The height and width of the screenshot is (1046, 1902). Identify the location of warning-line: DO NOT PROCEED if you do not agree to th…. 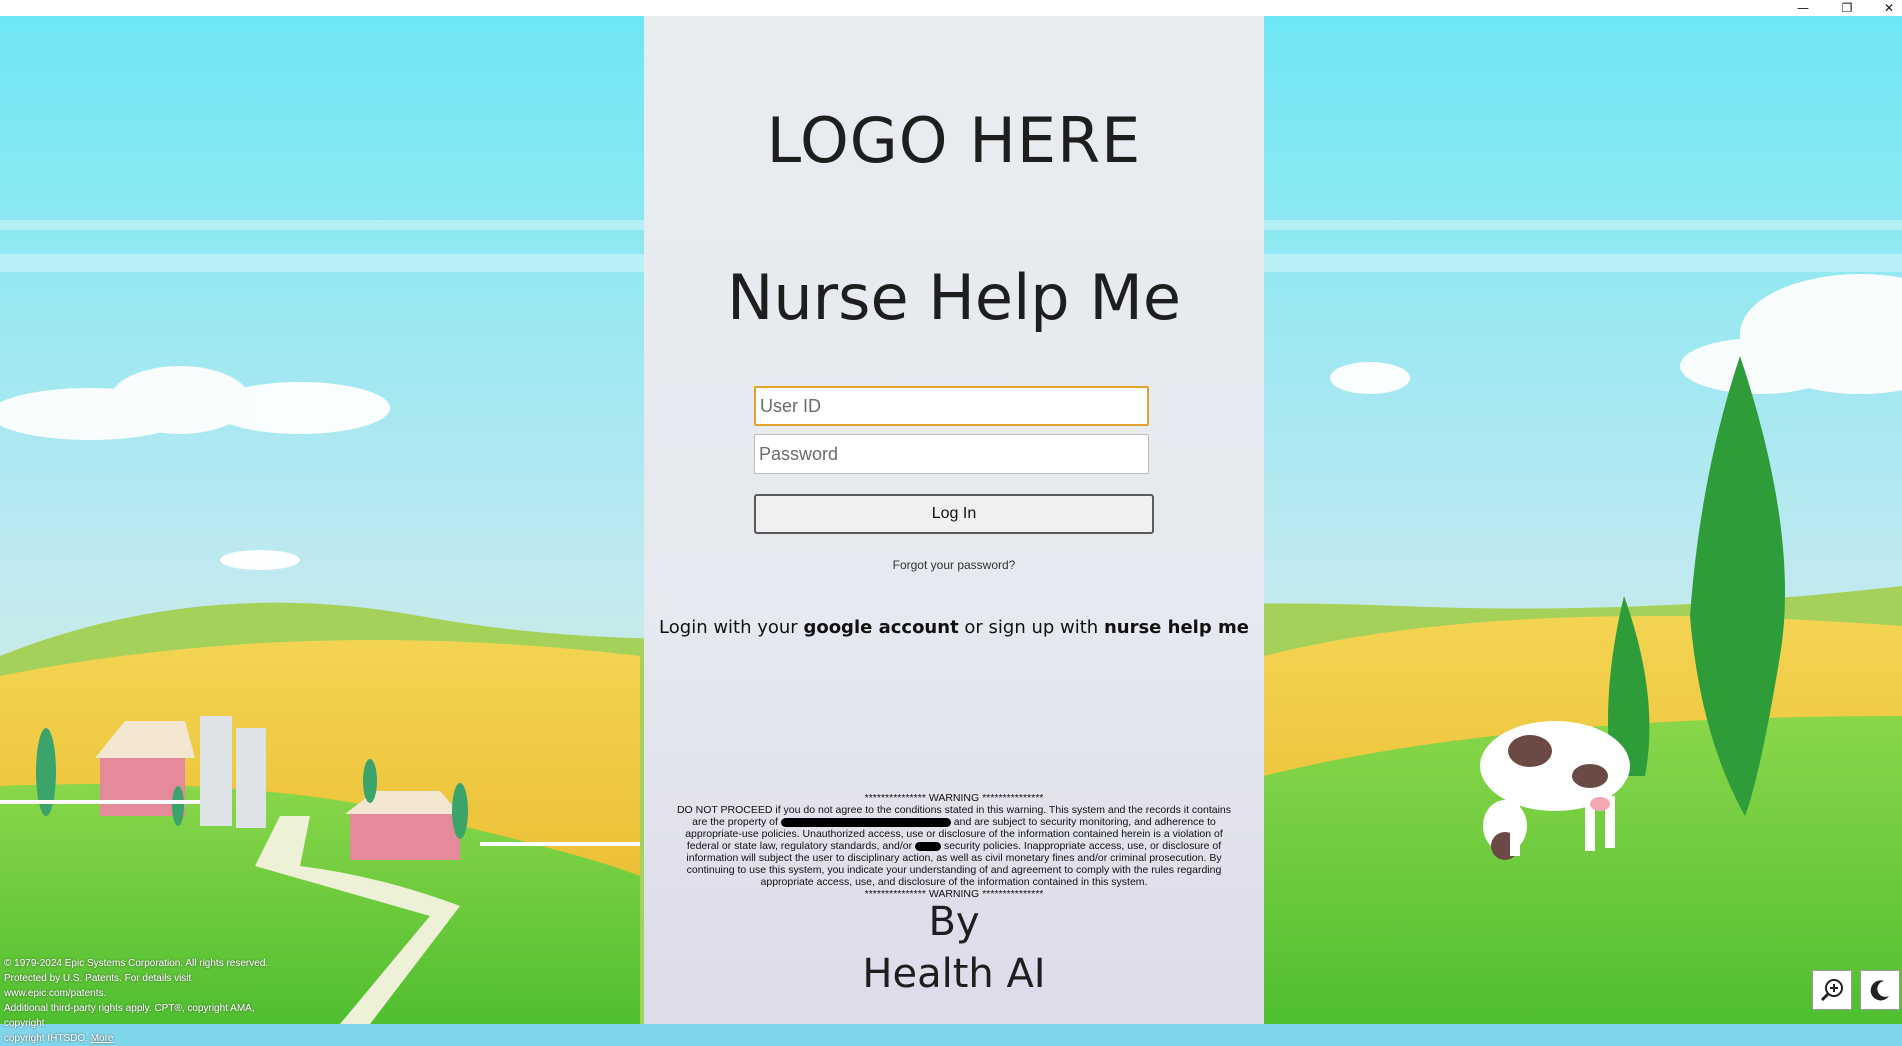
(954, 810).